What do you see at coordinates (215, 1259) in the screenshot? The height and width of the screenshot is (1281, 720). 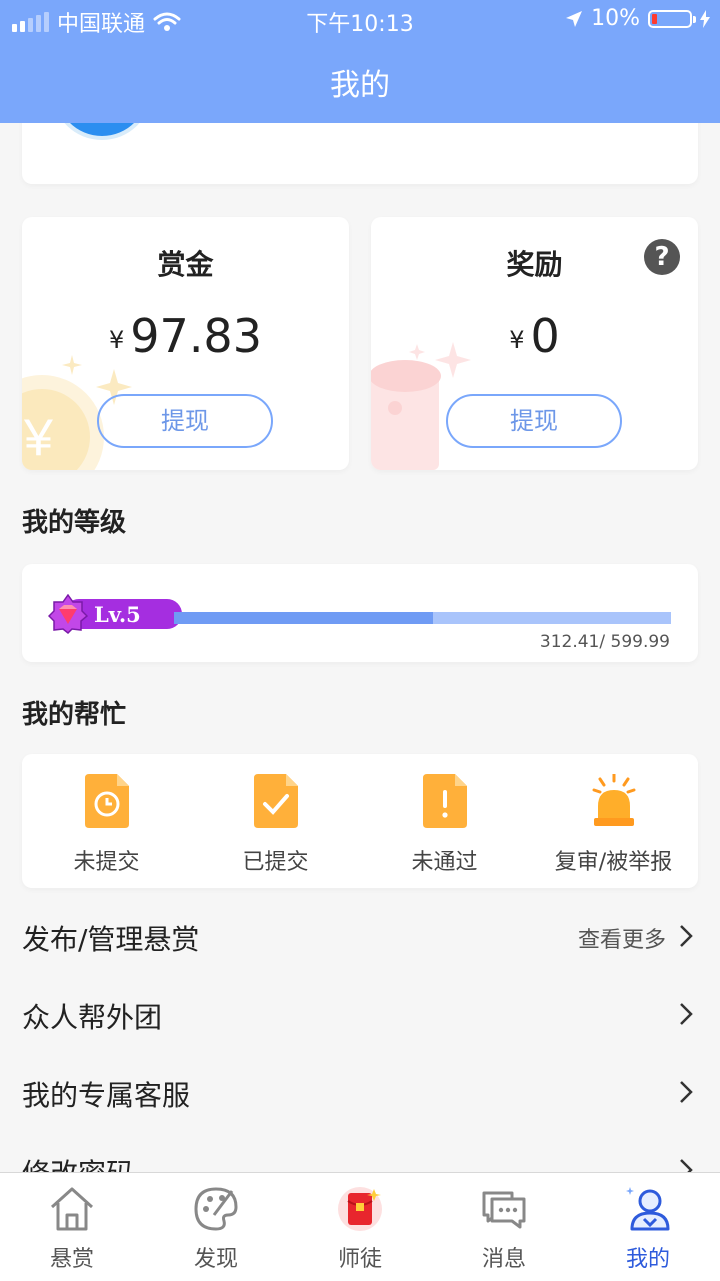 I see `tab-label: 发现` at bounding box center [215, 1259].